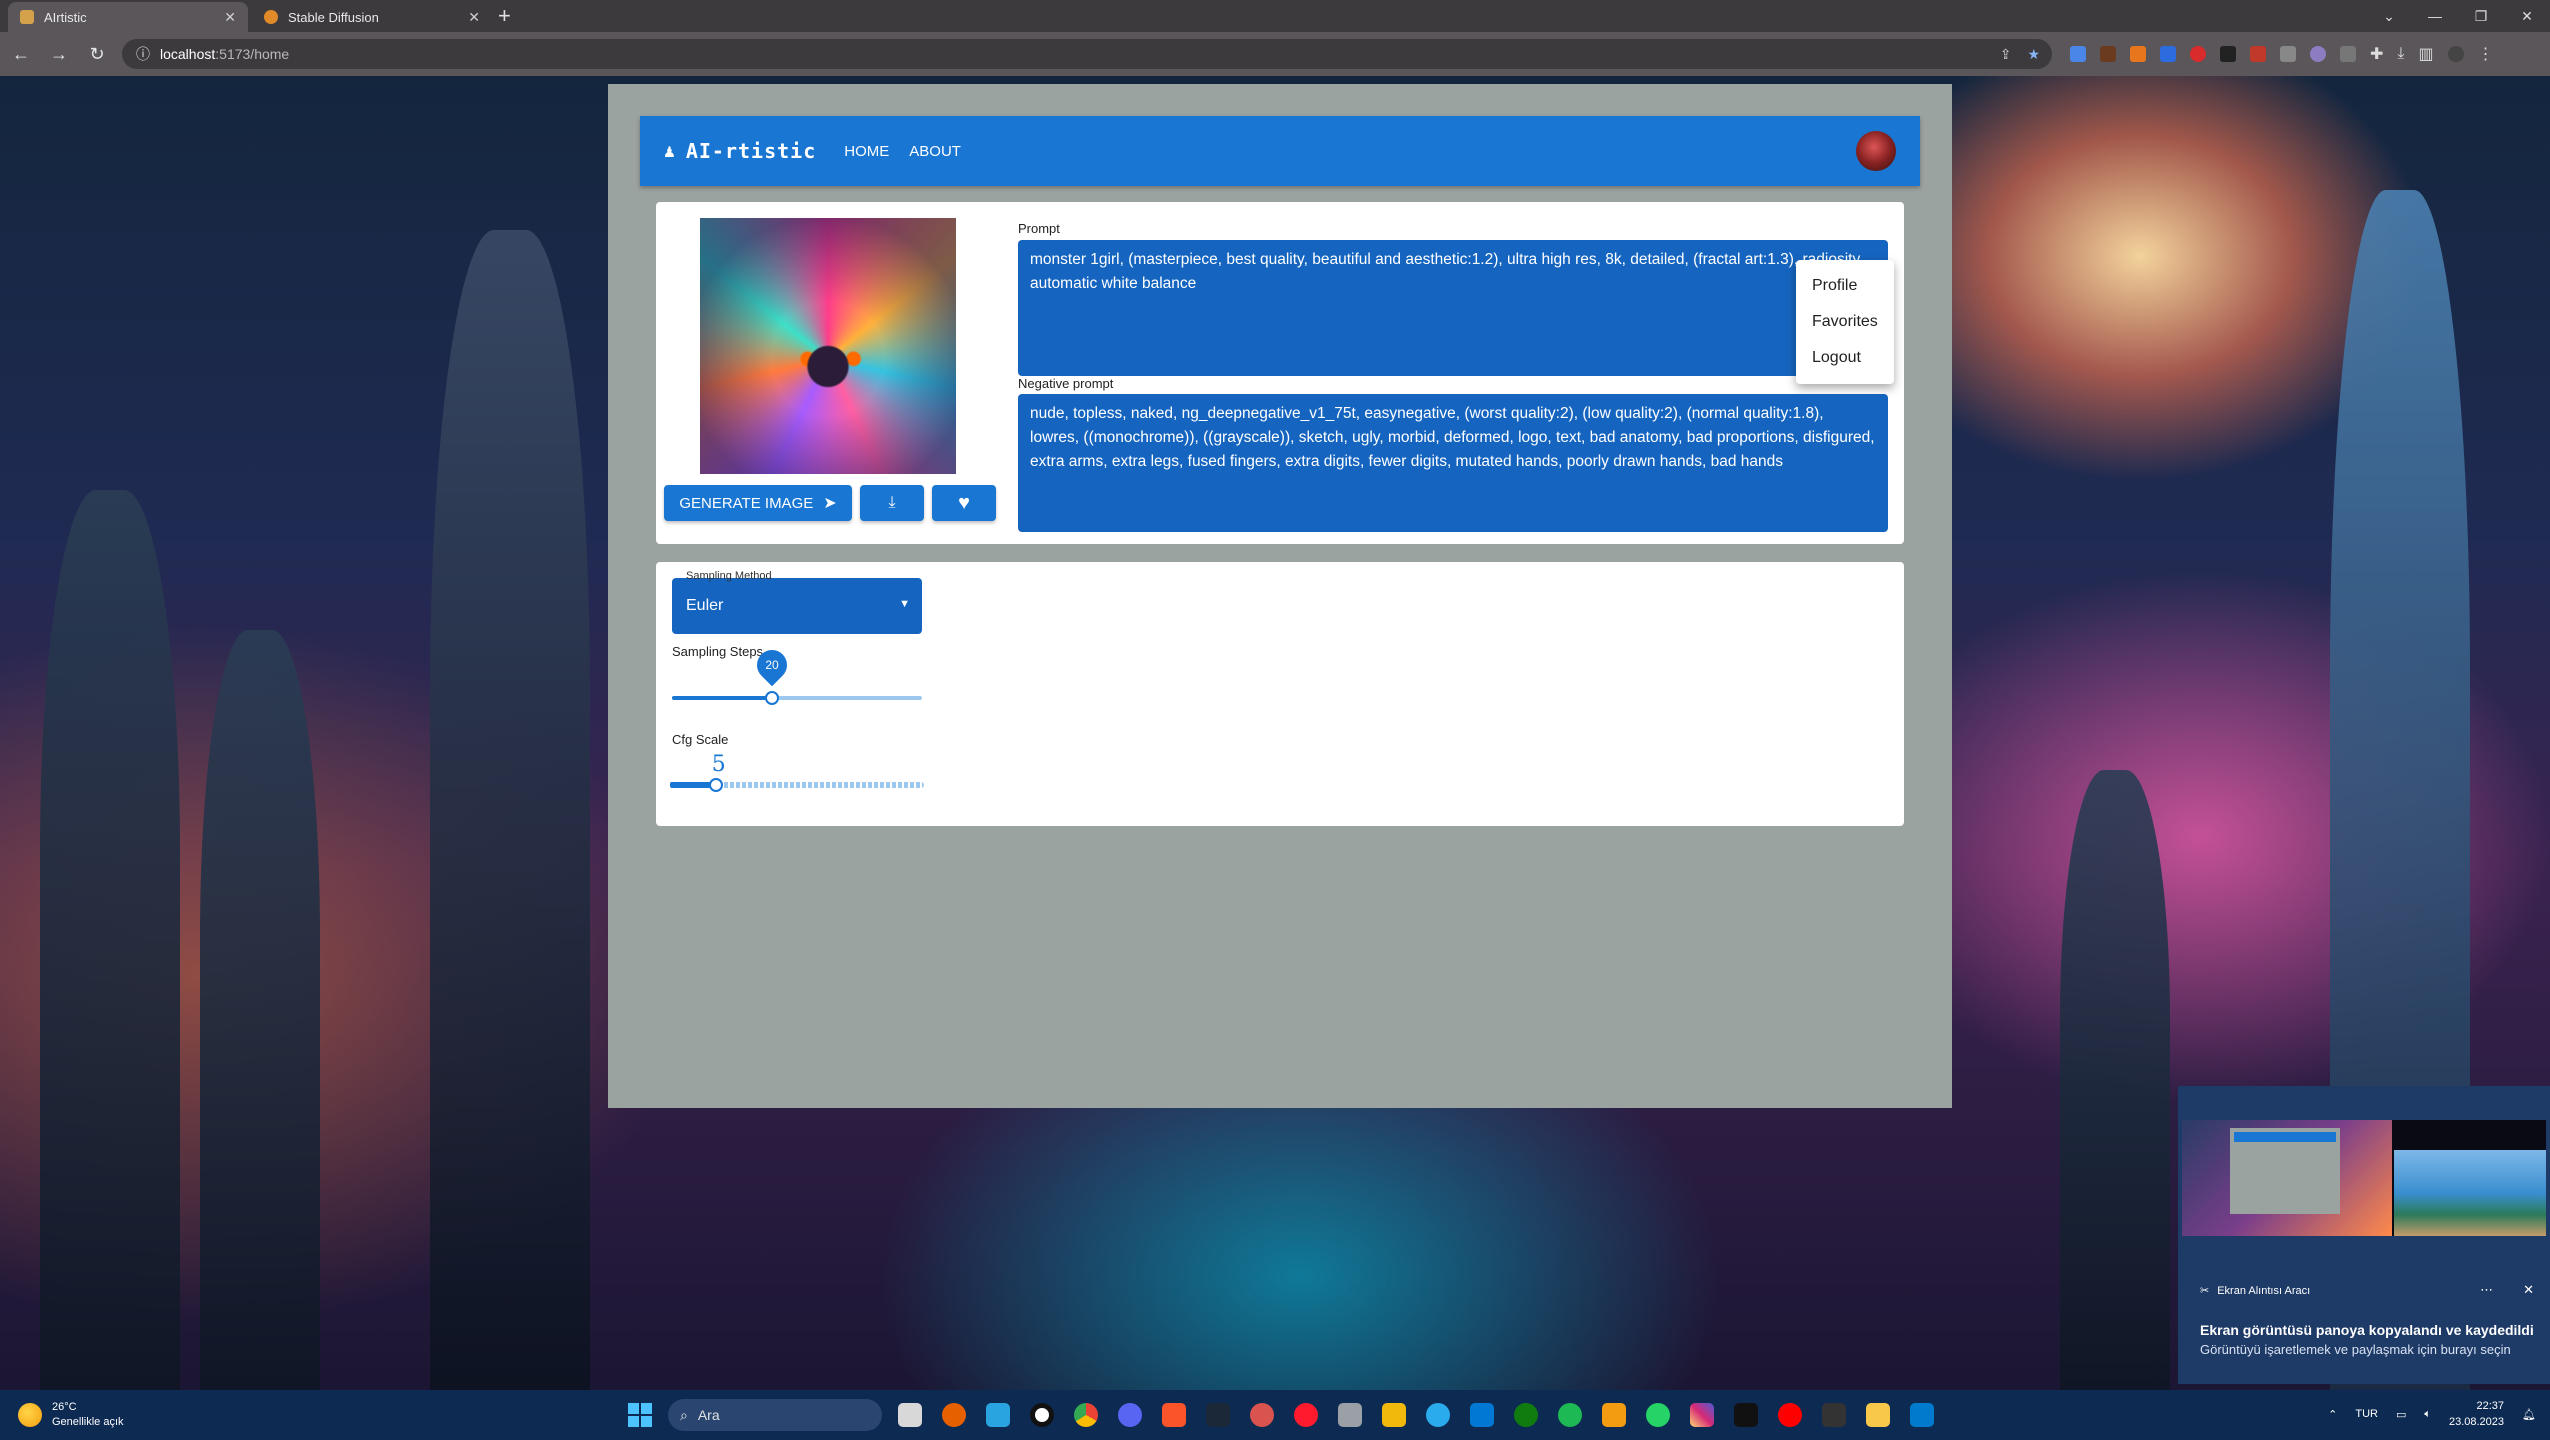  What do you see at coordinates (128, 17) in the screenshot?
I see `tab-airtistic: AIrtistic ✕` at bounding box center [128, 17].